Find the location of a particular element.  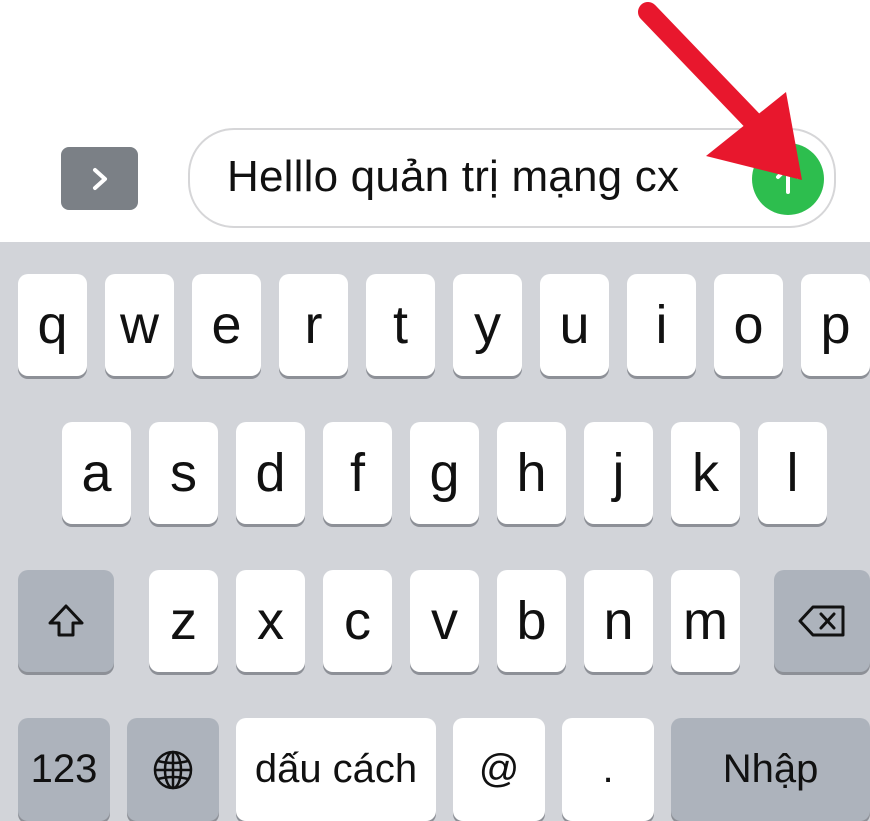

key-r: r is located at coordinates (313, 325).